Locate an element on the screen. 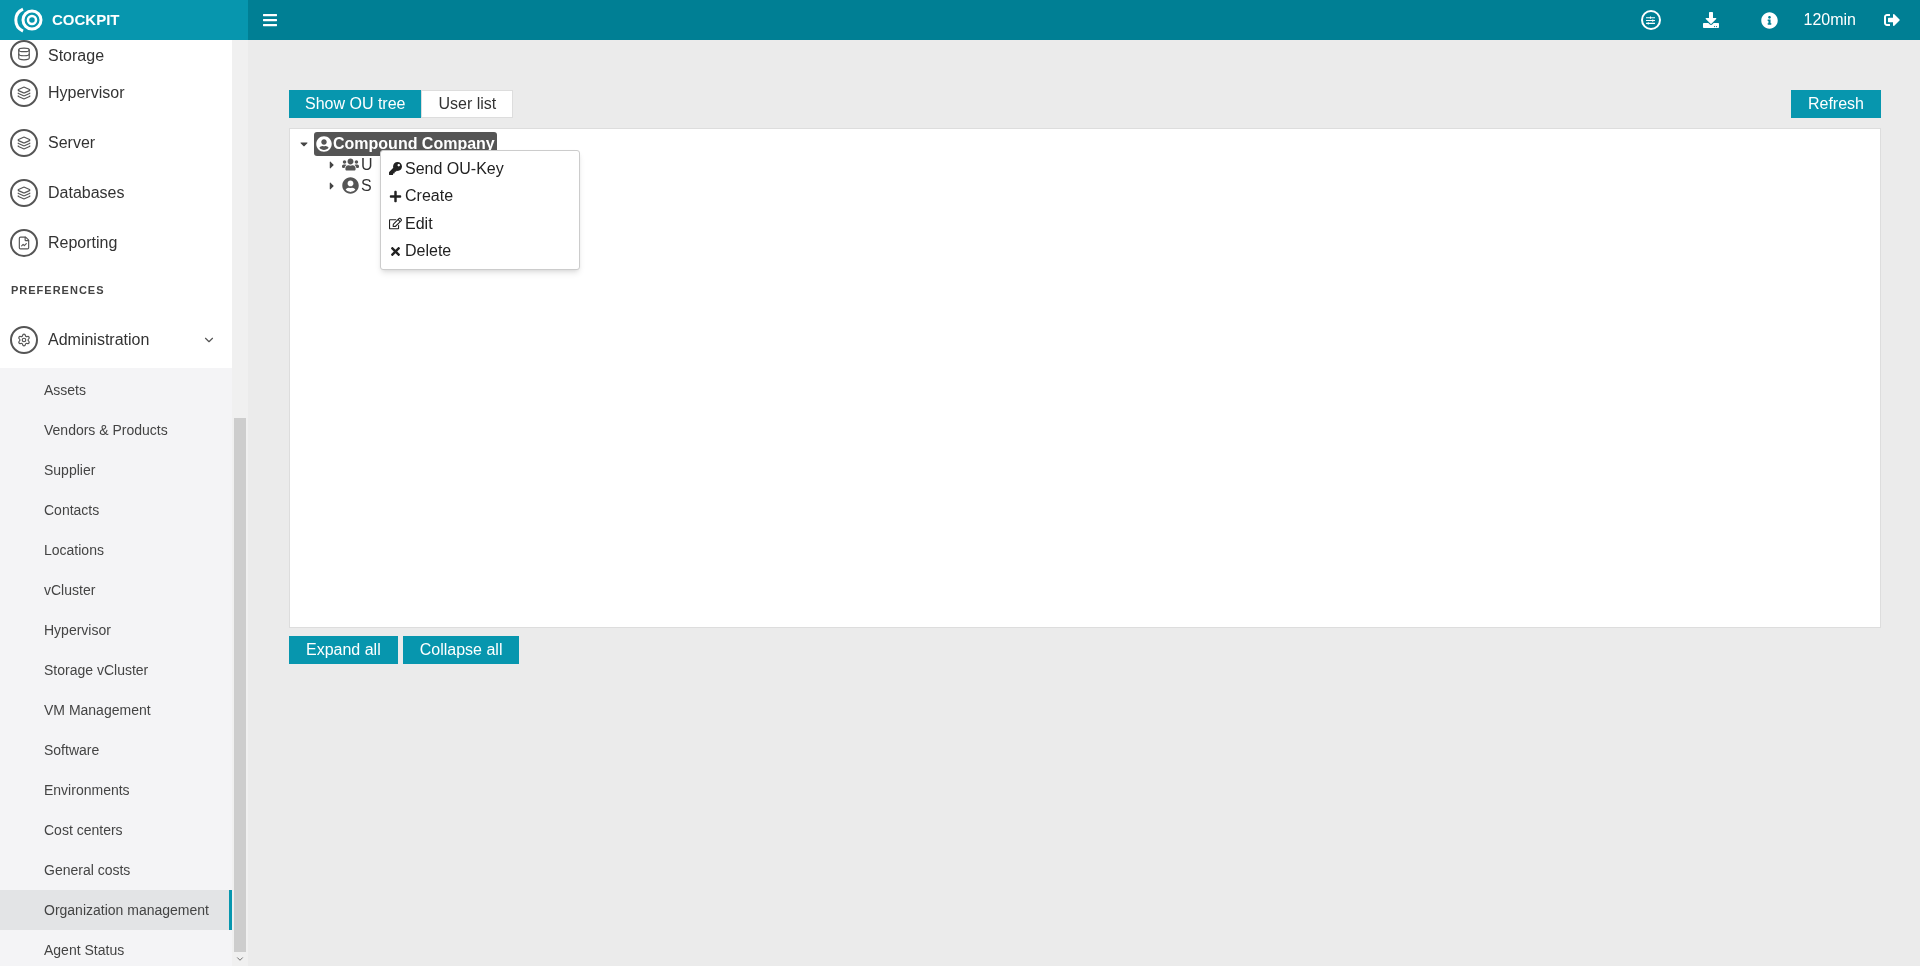  report-icon is located at coordinates (24, 243).